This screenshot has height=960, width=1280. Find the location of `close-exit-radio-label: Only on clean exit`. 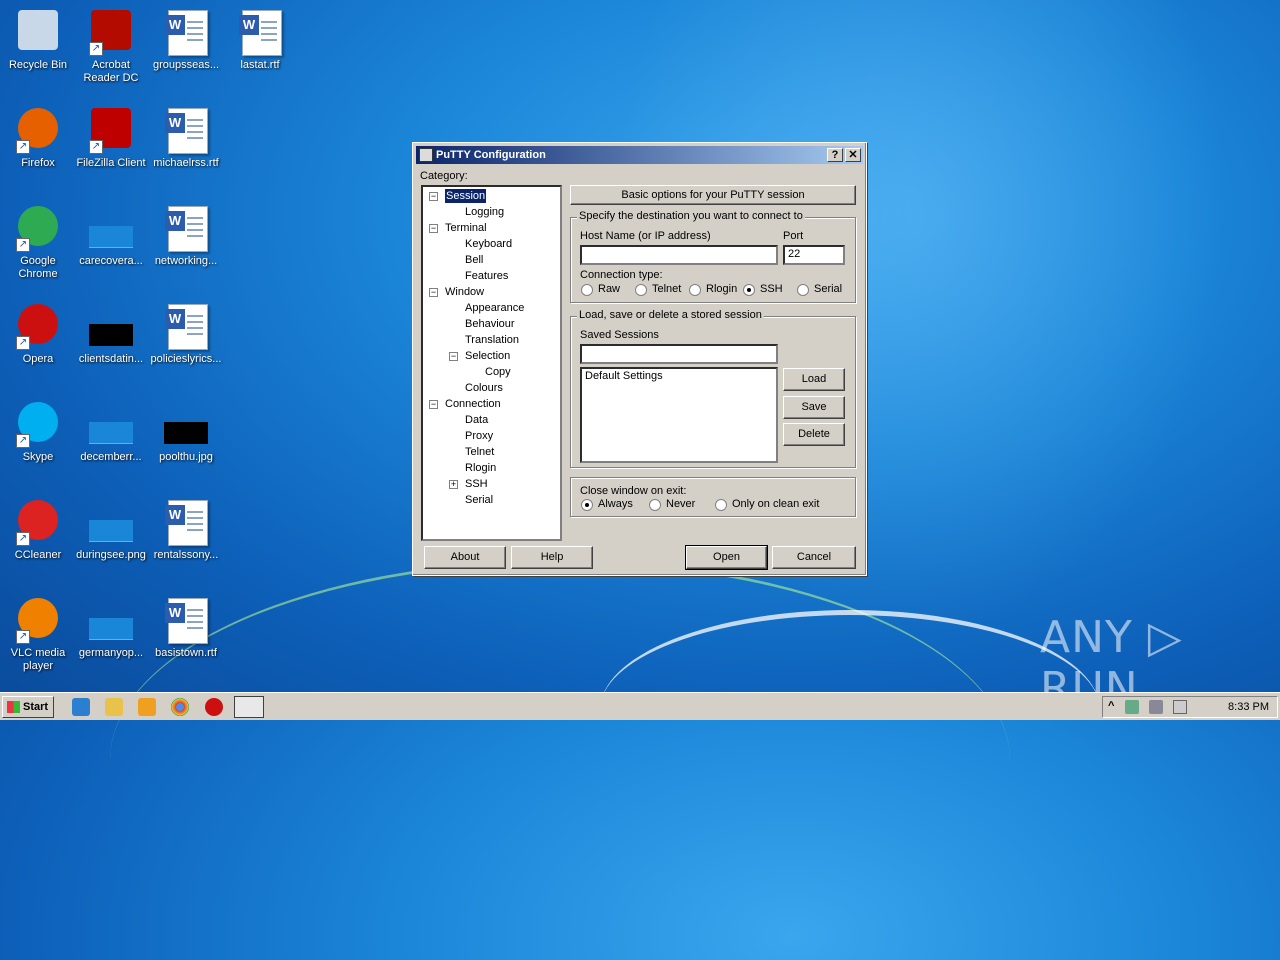

close-exit-radio-label: Only on clean exit is located at coordinates (775, 504).